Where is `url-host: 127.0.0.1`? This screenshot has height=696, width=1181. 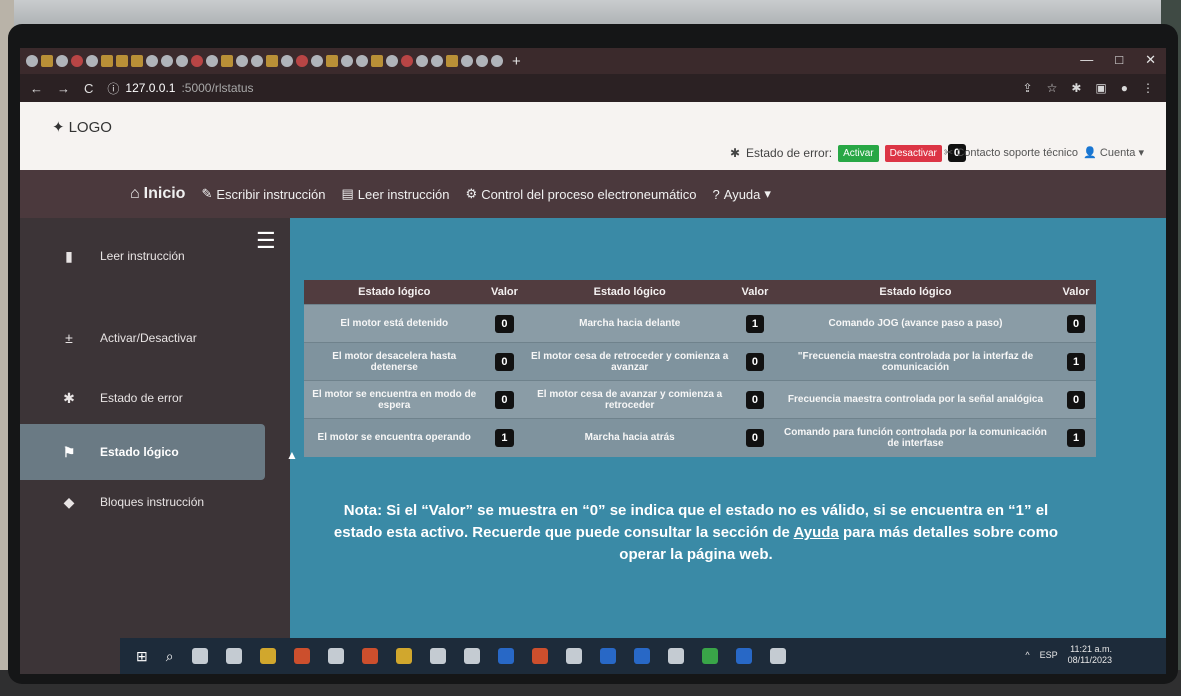
url-host: 127.0.0.1 is located at coordinates (150, 88).